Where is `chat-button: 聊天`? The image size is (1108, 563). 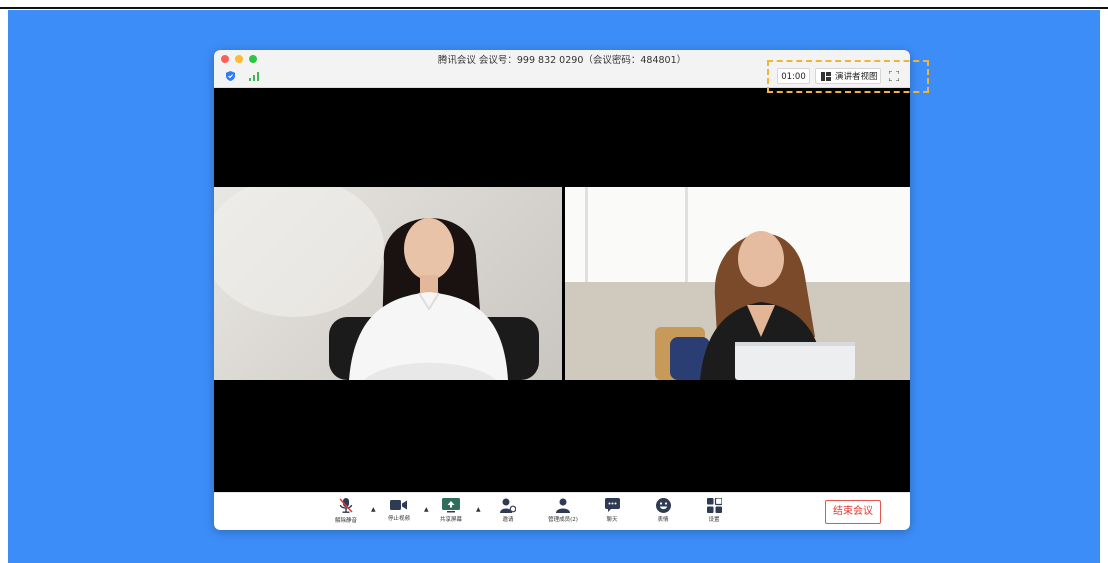 chat-button: 聊天 is located at coordinates (612, 510).